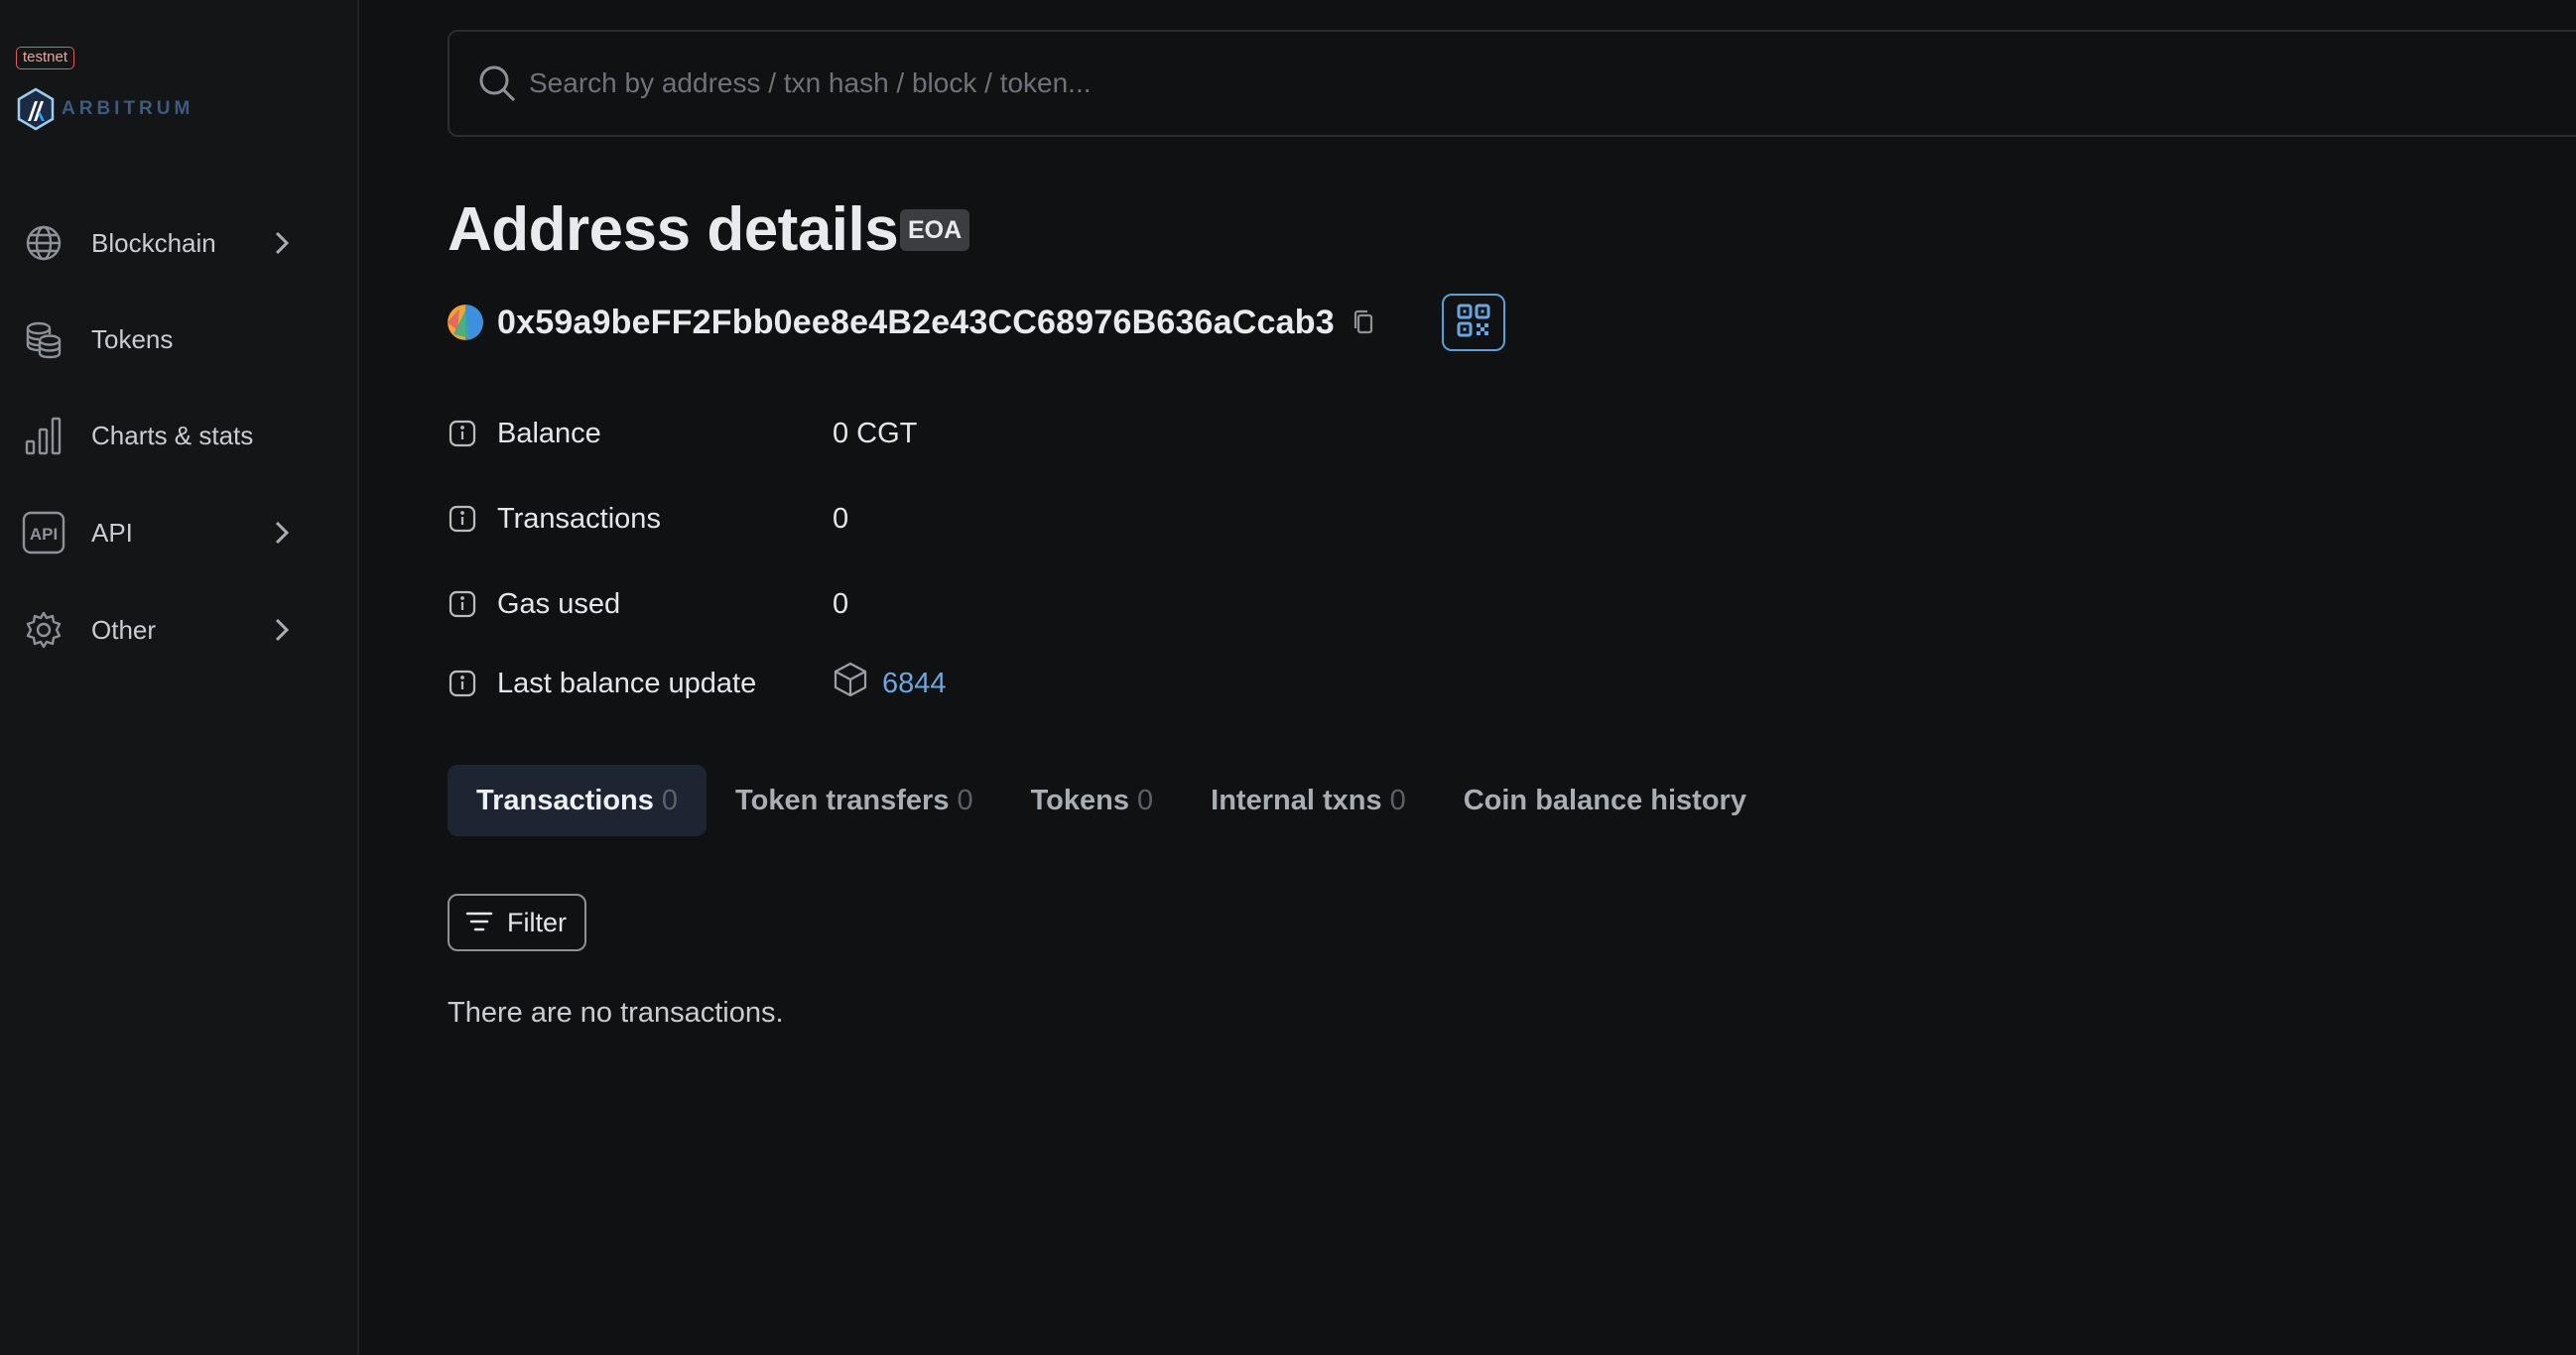 The height and width of the screenshot is (1355, 2576). I want to click on detail-gas-used: Gas used 0, so click(895, 604).